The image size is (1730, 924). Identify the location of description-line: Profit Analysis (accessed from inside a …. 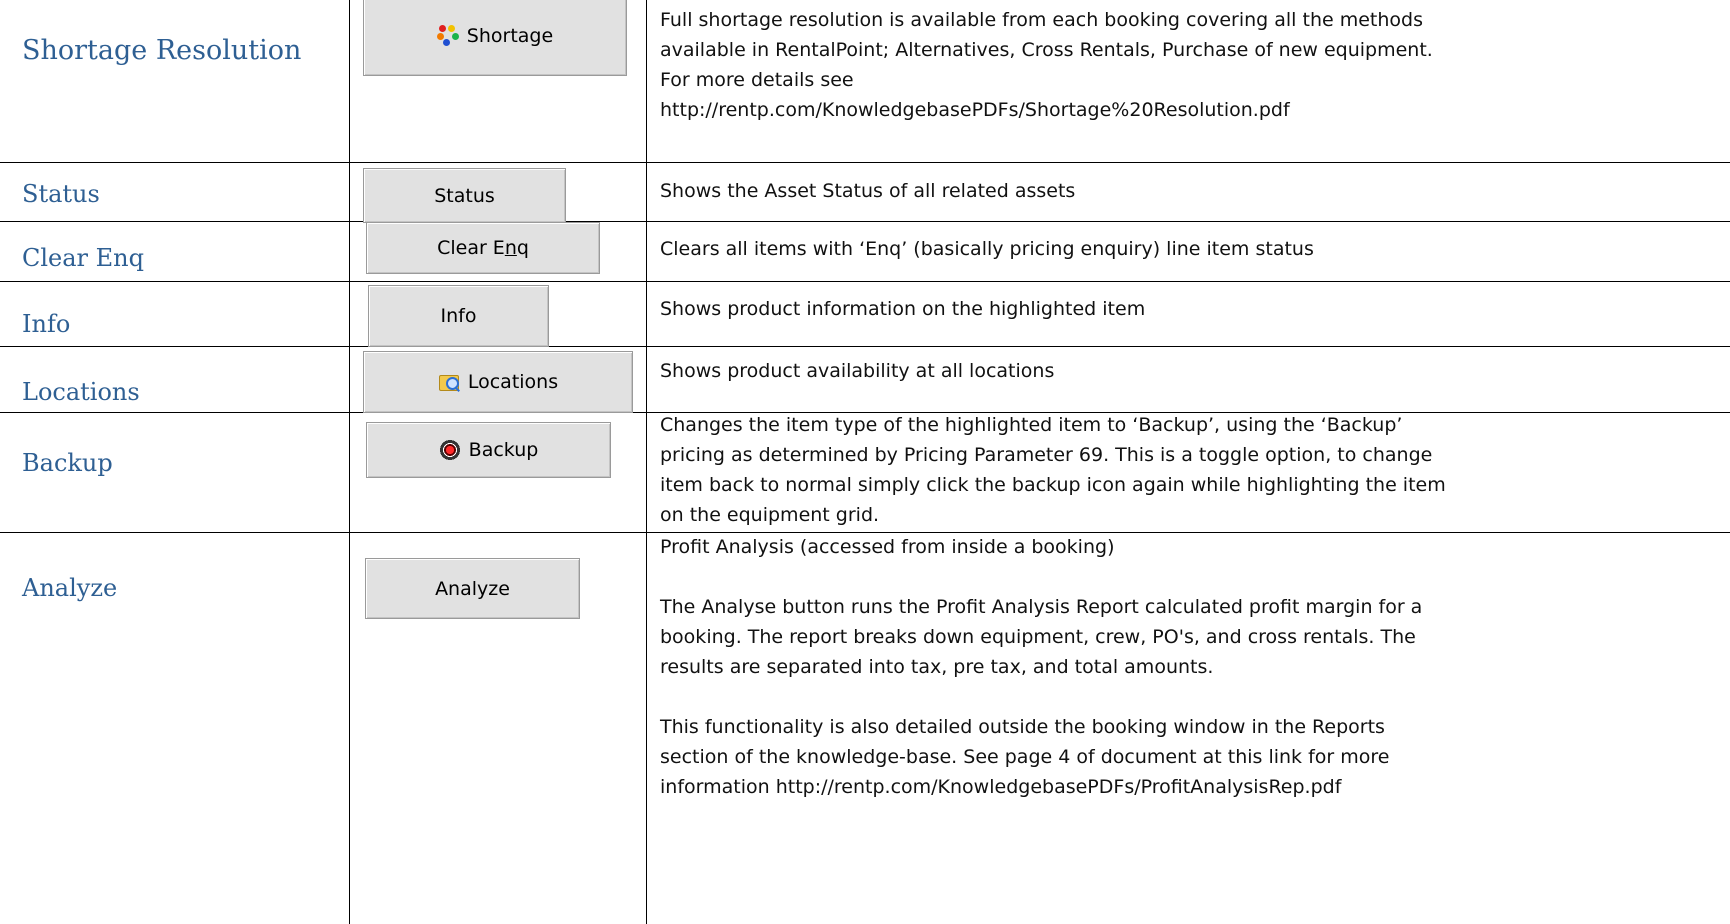
(887, 547).